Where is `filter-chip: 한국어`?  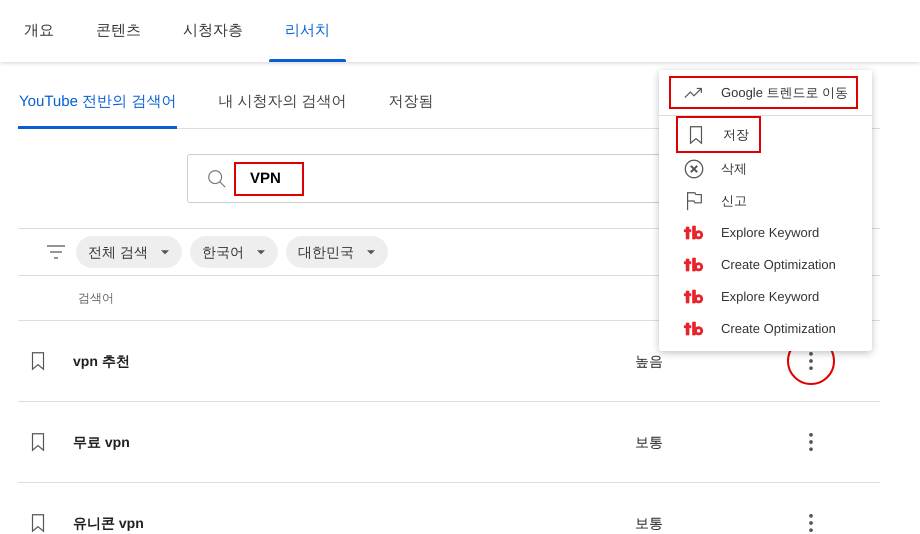 filter-chip: 한국어 is located at coordinates (234, 252).